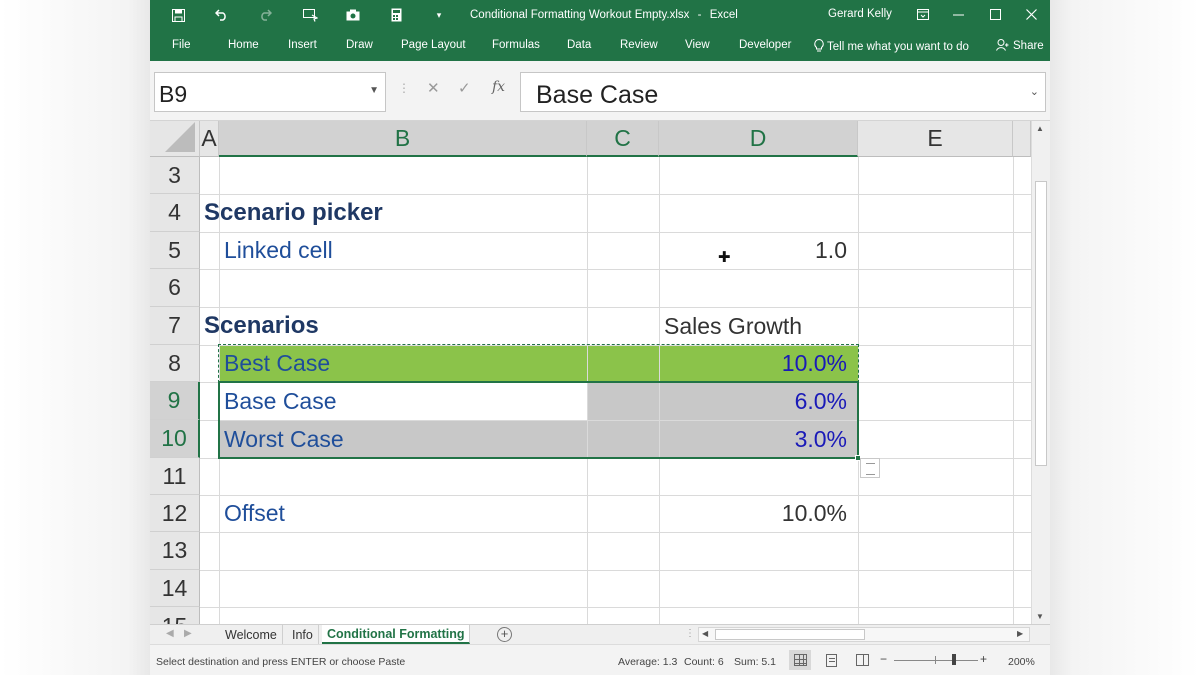 Image resolution: width=1200 pixels, height=675 pixels. I want to click on cell-cursor-icon: ✚, so click(724, 257).